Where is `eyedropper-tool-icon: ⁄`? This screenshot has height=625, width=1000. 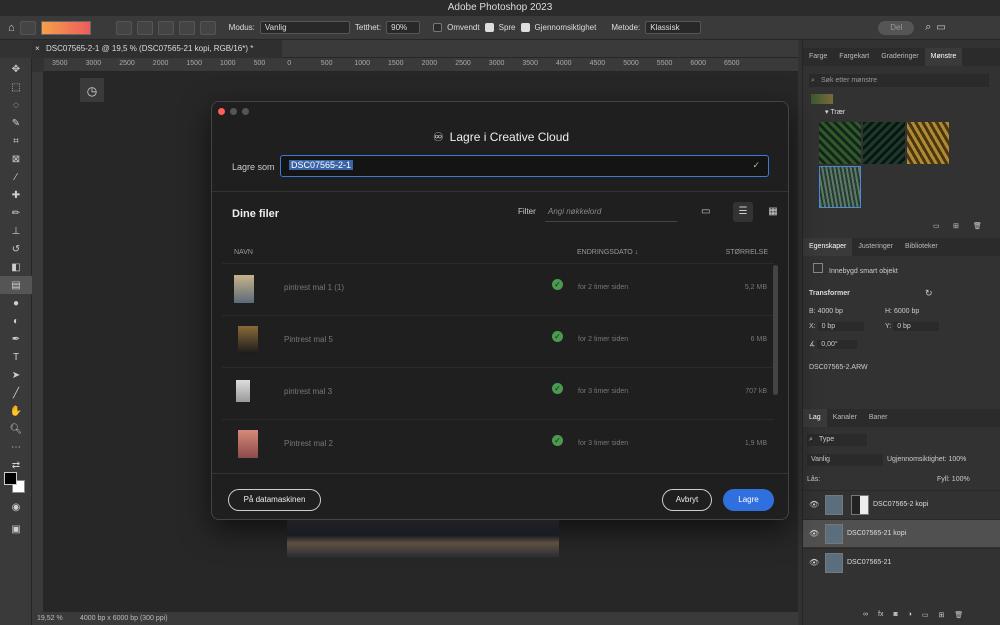
eyedropper-tool-icon: ⁄ is located at coordinates (16, 177).